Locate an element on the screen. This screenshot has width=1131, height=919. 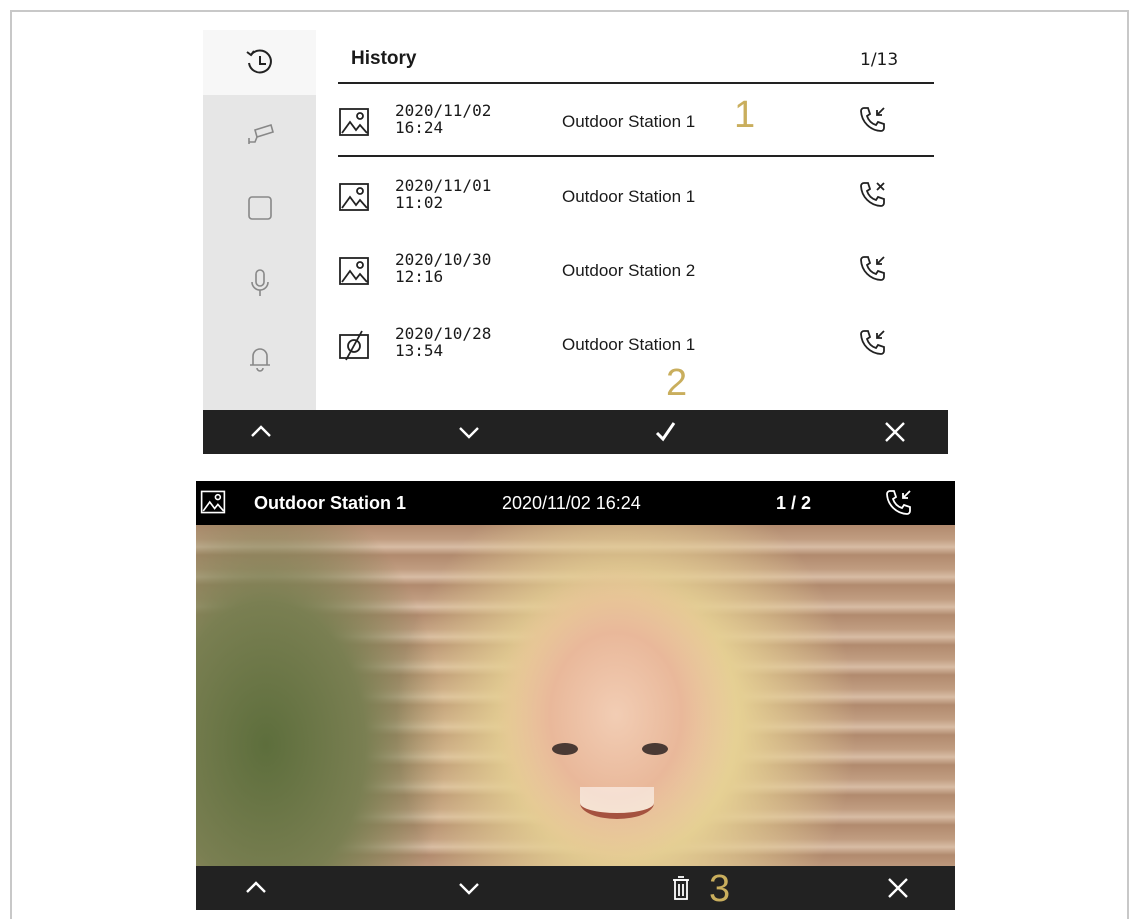
entry-date: 2020/10/30 12:16 is located at coordinates (443, 268).